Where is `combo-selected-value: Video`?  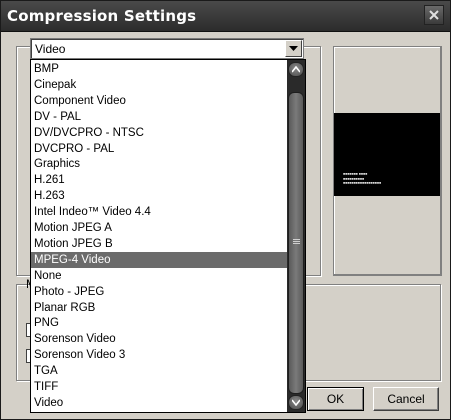
combo-selected-value: Video is located at coordinates (50, 49).